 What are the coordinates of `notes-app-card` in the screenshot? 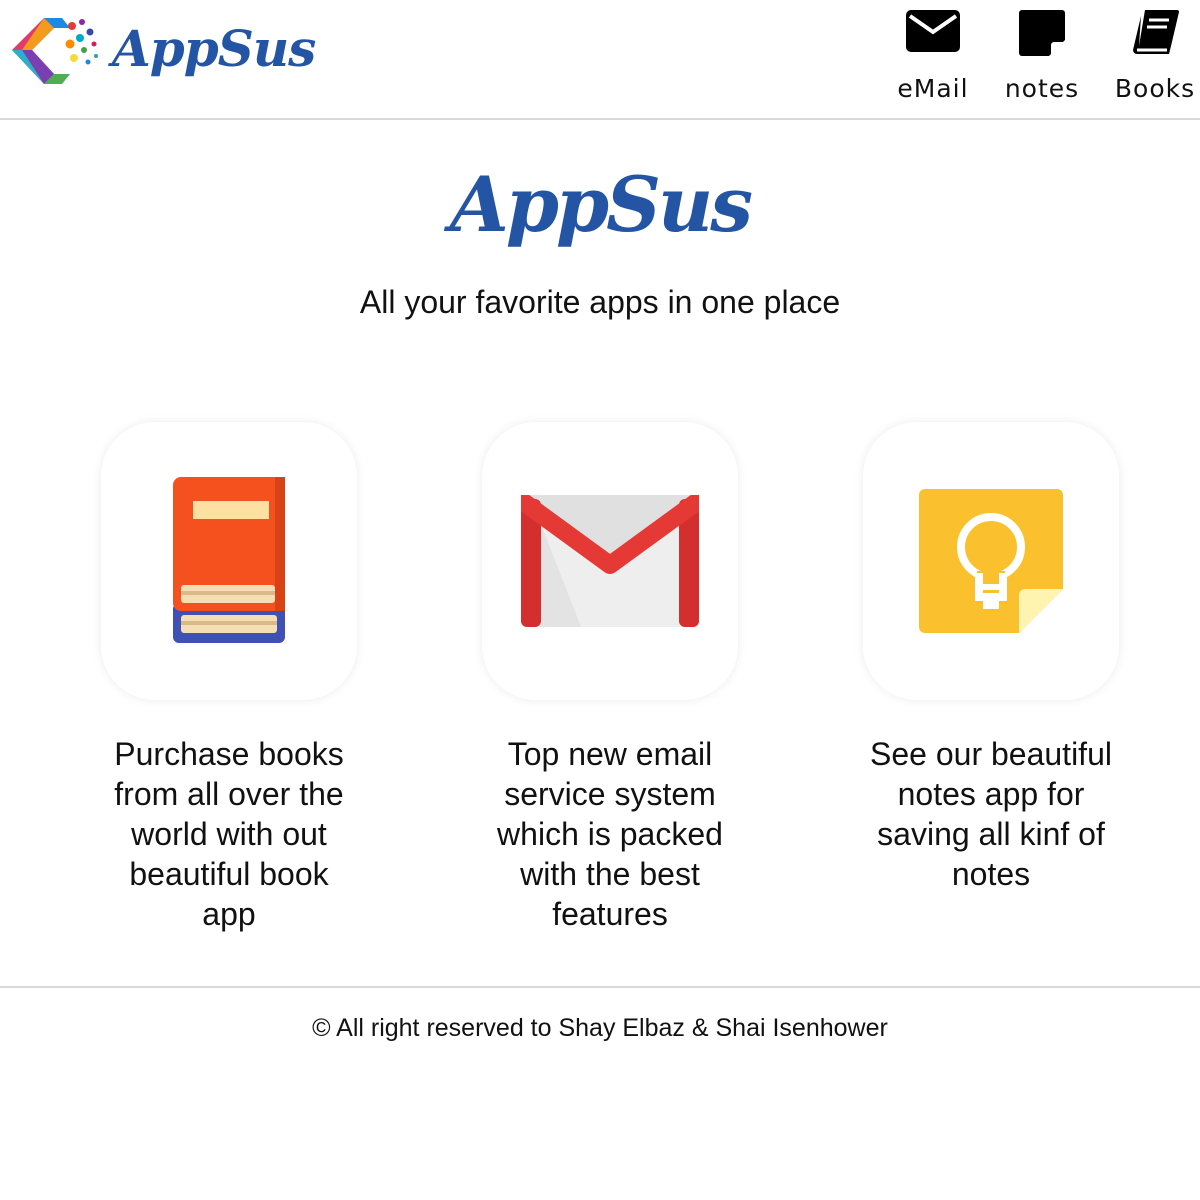 It's located at (991, 561).